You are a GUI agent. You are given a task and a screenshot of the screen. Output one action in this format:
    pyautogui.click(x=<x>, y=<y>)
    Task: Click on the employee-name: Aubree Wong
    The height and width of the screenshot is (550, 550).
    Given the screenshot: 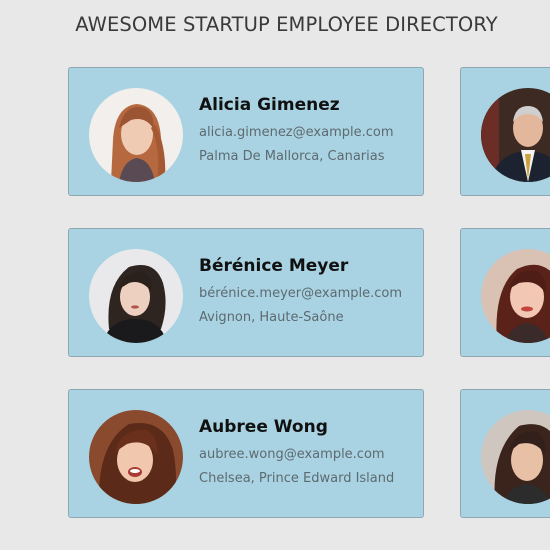 What is the action you would take?
    pyautogui.click(x=263, y=427)
    